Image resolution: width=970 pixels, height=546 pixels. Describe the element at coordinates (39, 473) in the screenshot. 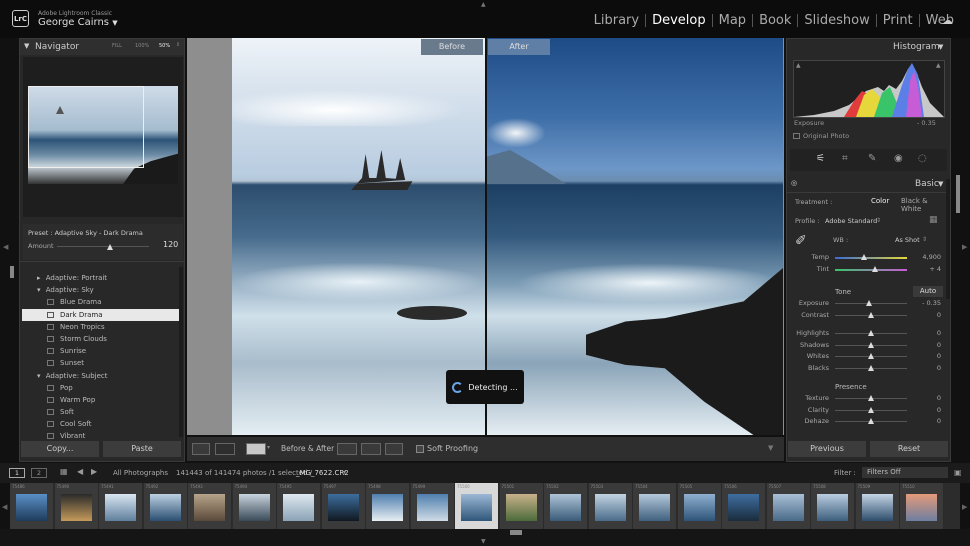

I see `page-2-button: 2` at that location.